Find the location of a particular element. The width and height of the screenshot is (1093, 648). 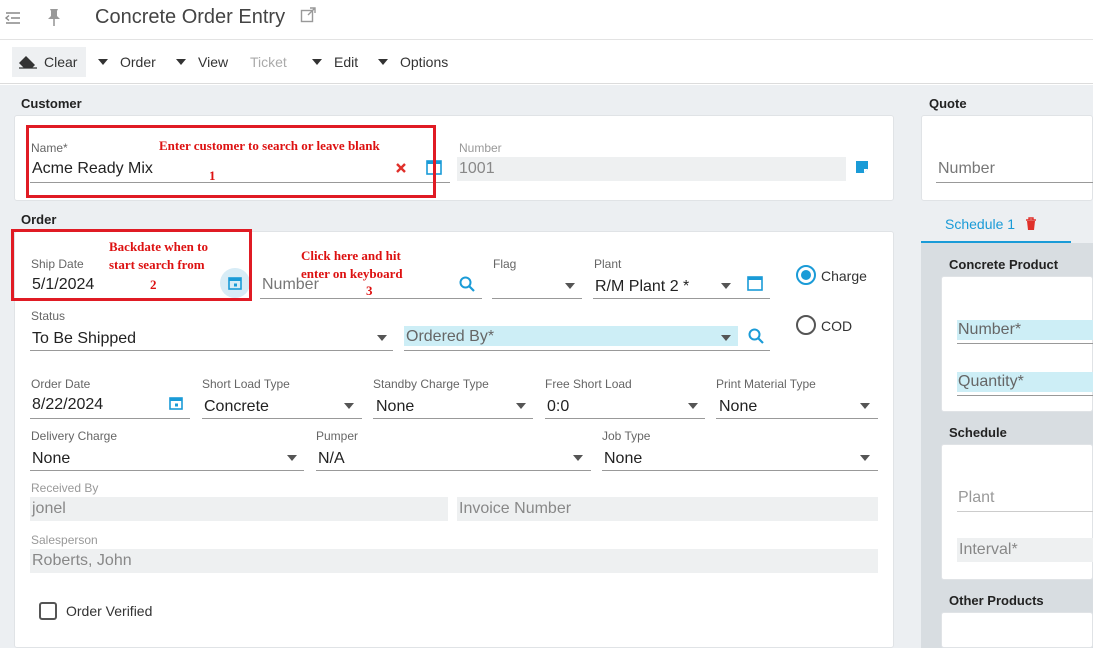

status-select: To Be Shipped is located at coordinates (84, 339).